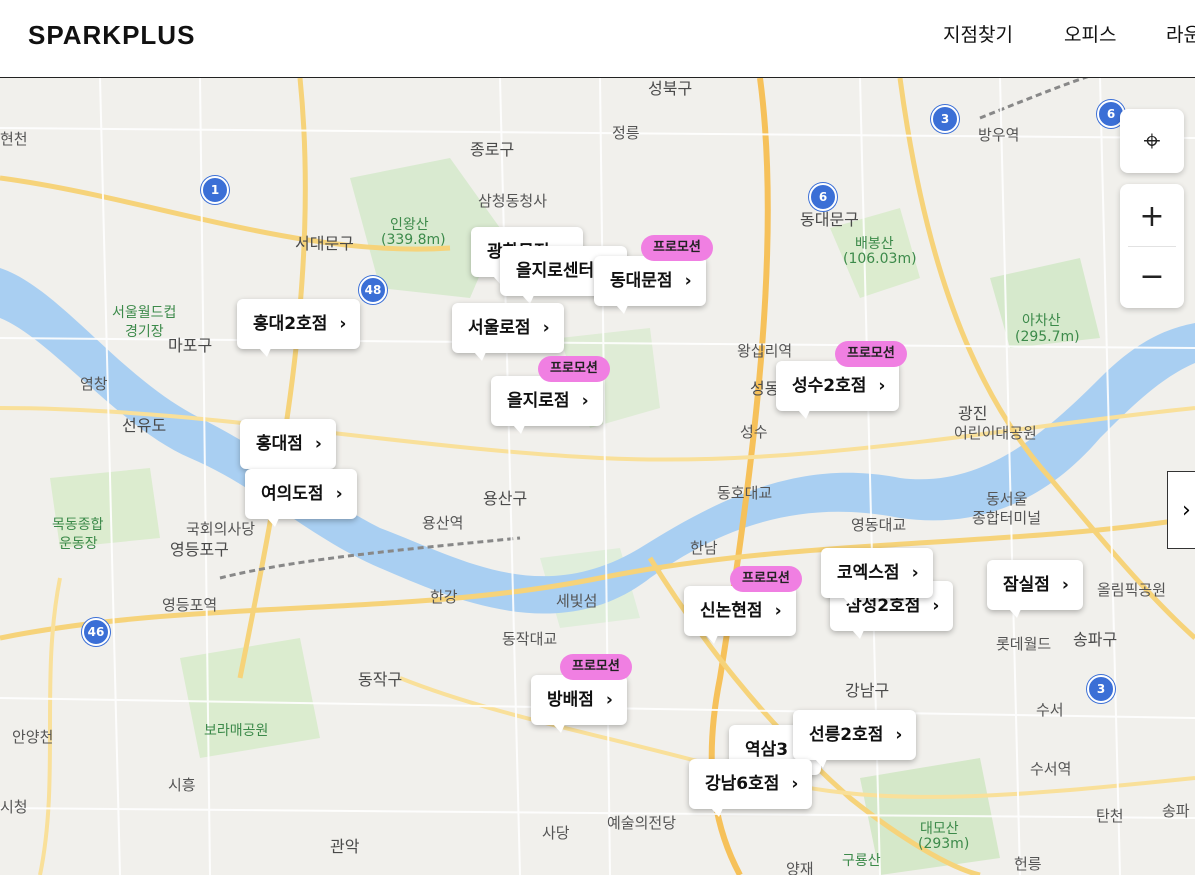  What do you see at coordinates (190, 605) in the screenshot?
I see `place-label: 영등포역` at bounding box center [190, 605].